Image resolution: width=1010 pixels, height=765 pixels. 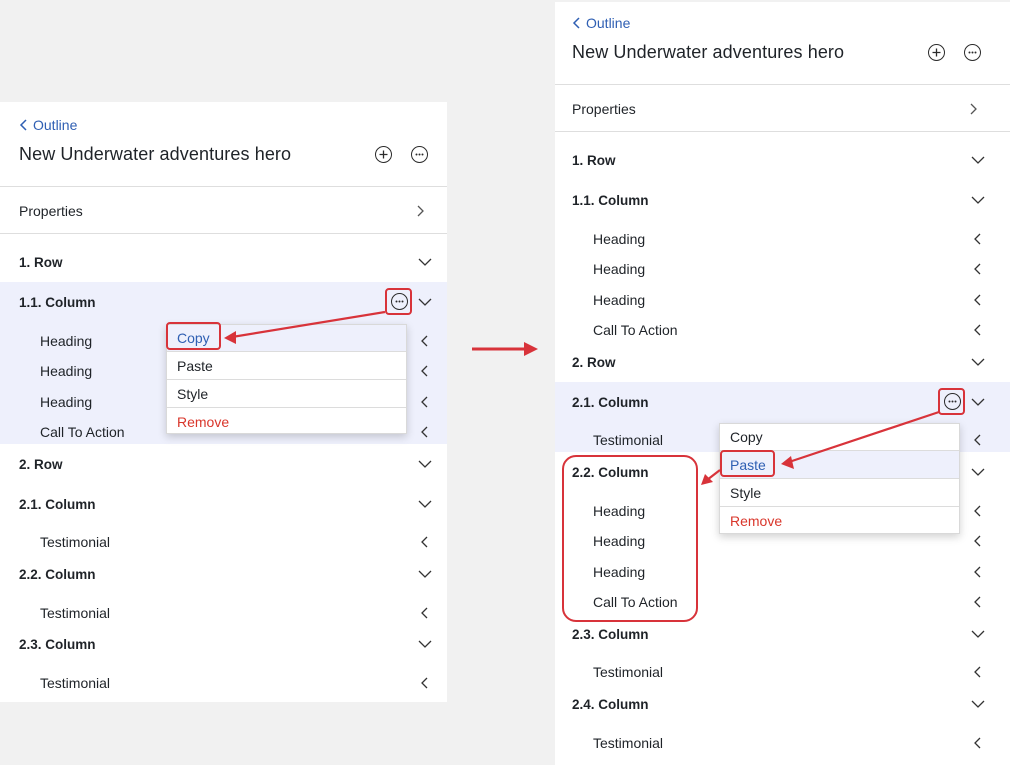 What do you see at coordinates (223, 574) in the screenshot?
I see `outline-column-2-2: 2.2. Column` at bounding box center [223, 574].